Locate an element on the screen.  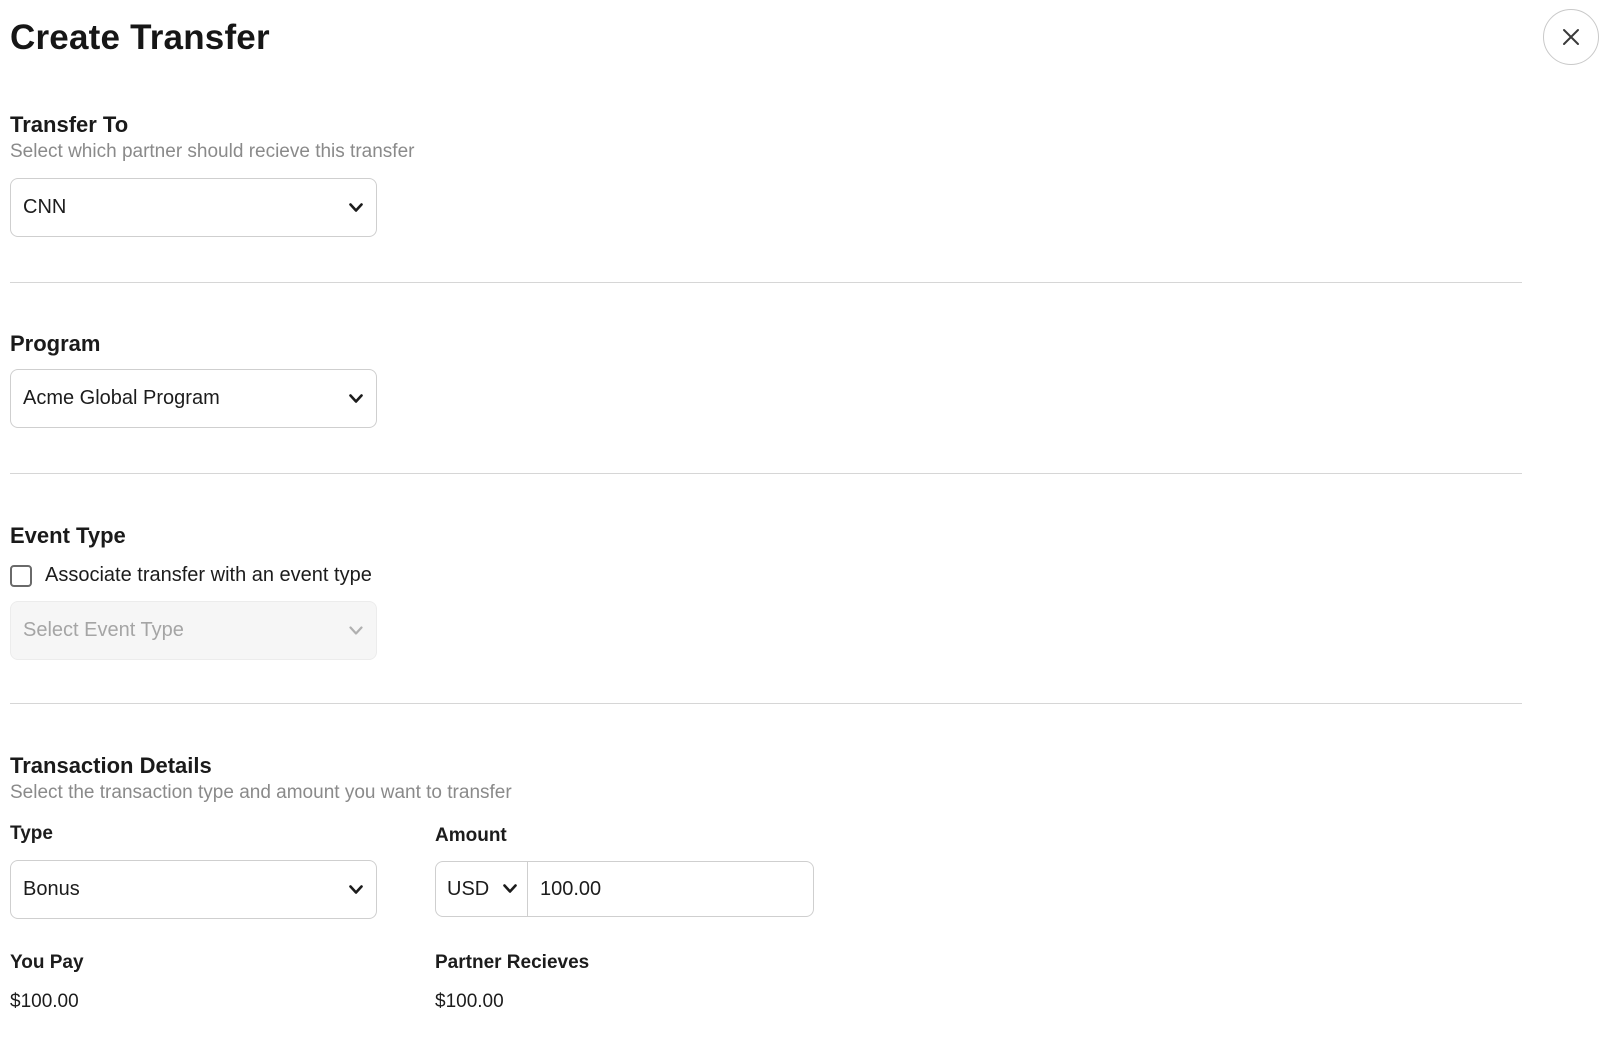
you-pay-value: $100.00 is located at coordinates (44, 1001).